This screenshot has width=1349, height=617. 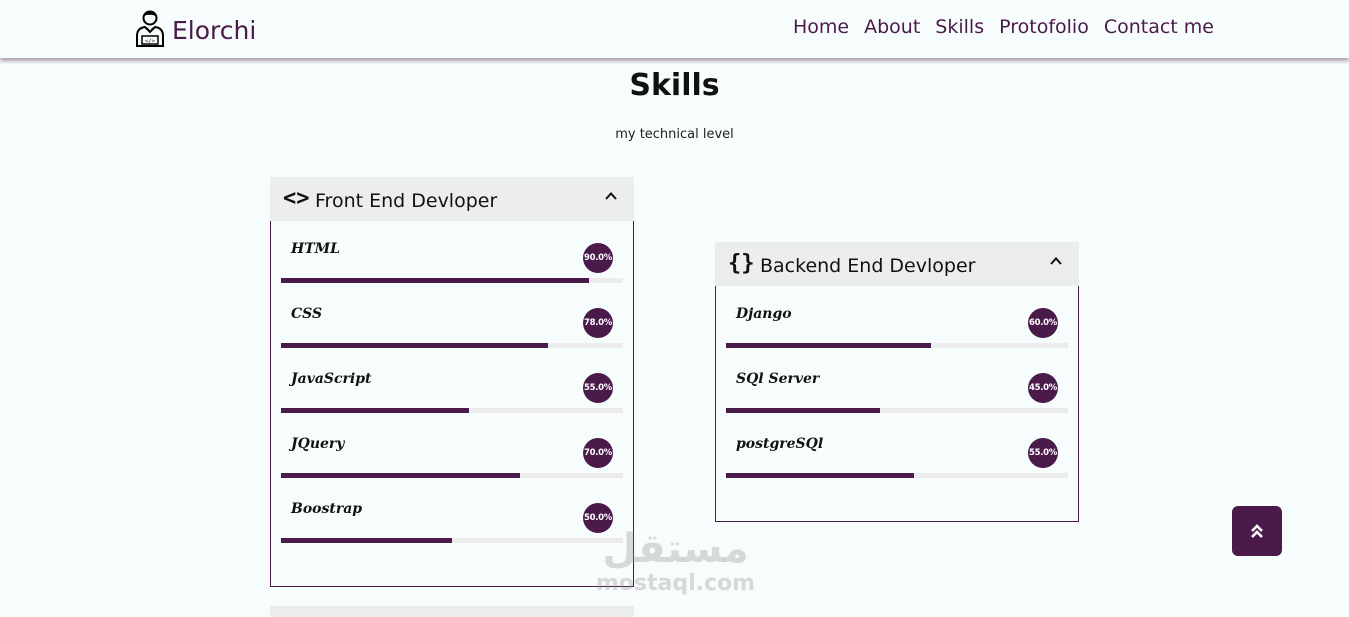 What do you see at coordinates (1043, 388) in the screenshot?
I see `skill-percent-badge: 45.0%` at bounding box center [1043, 388].